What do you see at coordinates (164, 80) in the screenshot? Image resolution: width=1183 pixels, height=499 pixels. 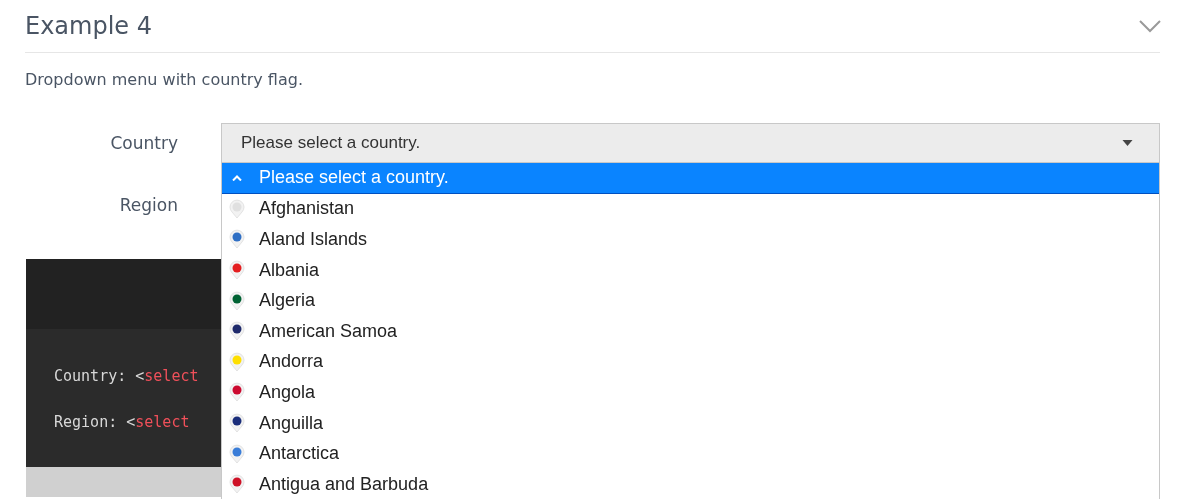 I see `description: Dropdown menu with country flag.` at bounding box center [164, 80].